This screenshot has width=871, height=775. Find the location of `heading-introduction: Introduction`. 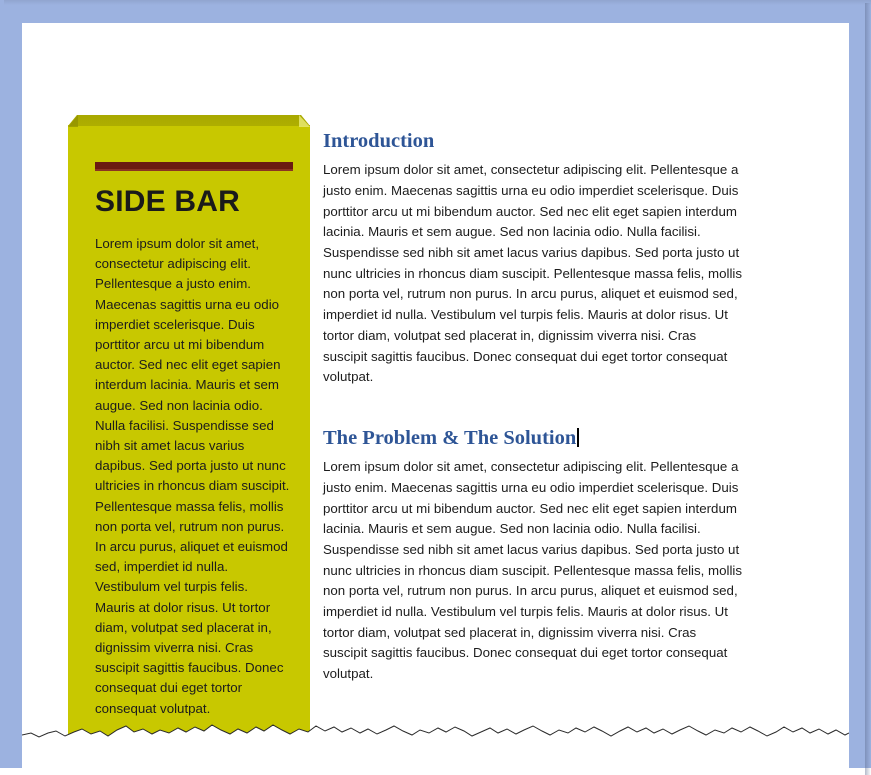

heading-introduction: Introduction is located at coordinates (533, 141).